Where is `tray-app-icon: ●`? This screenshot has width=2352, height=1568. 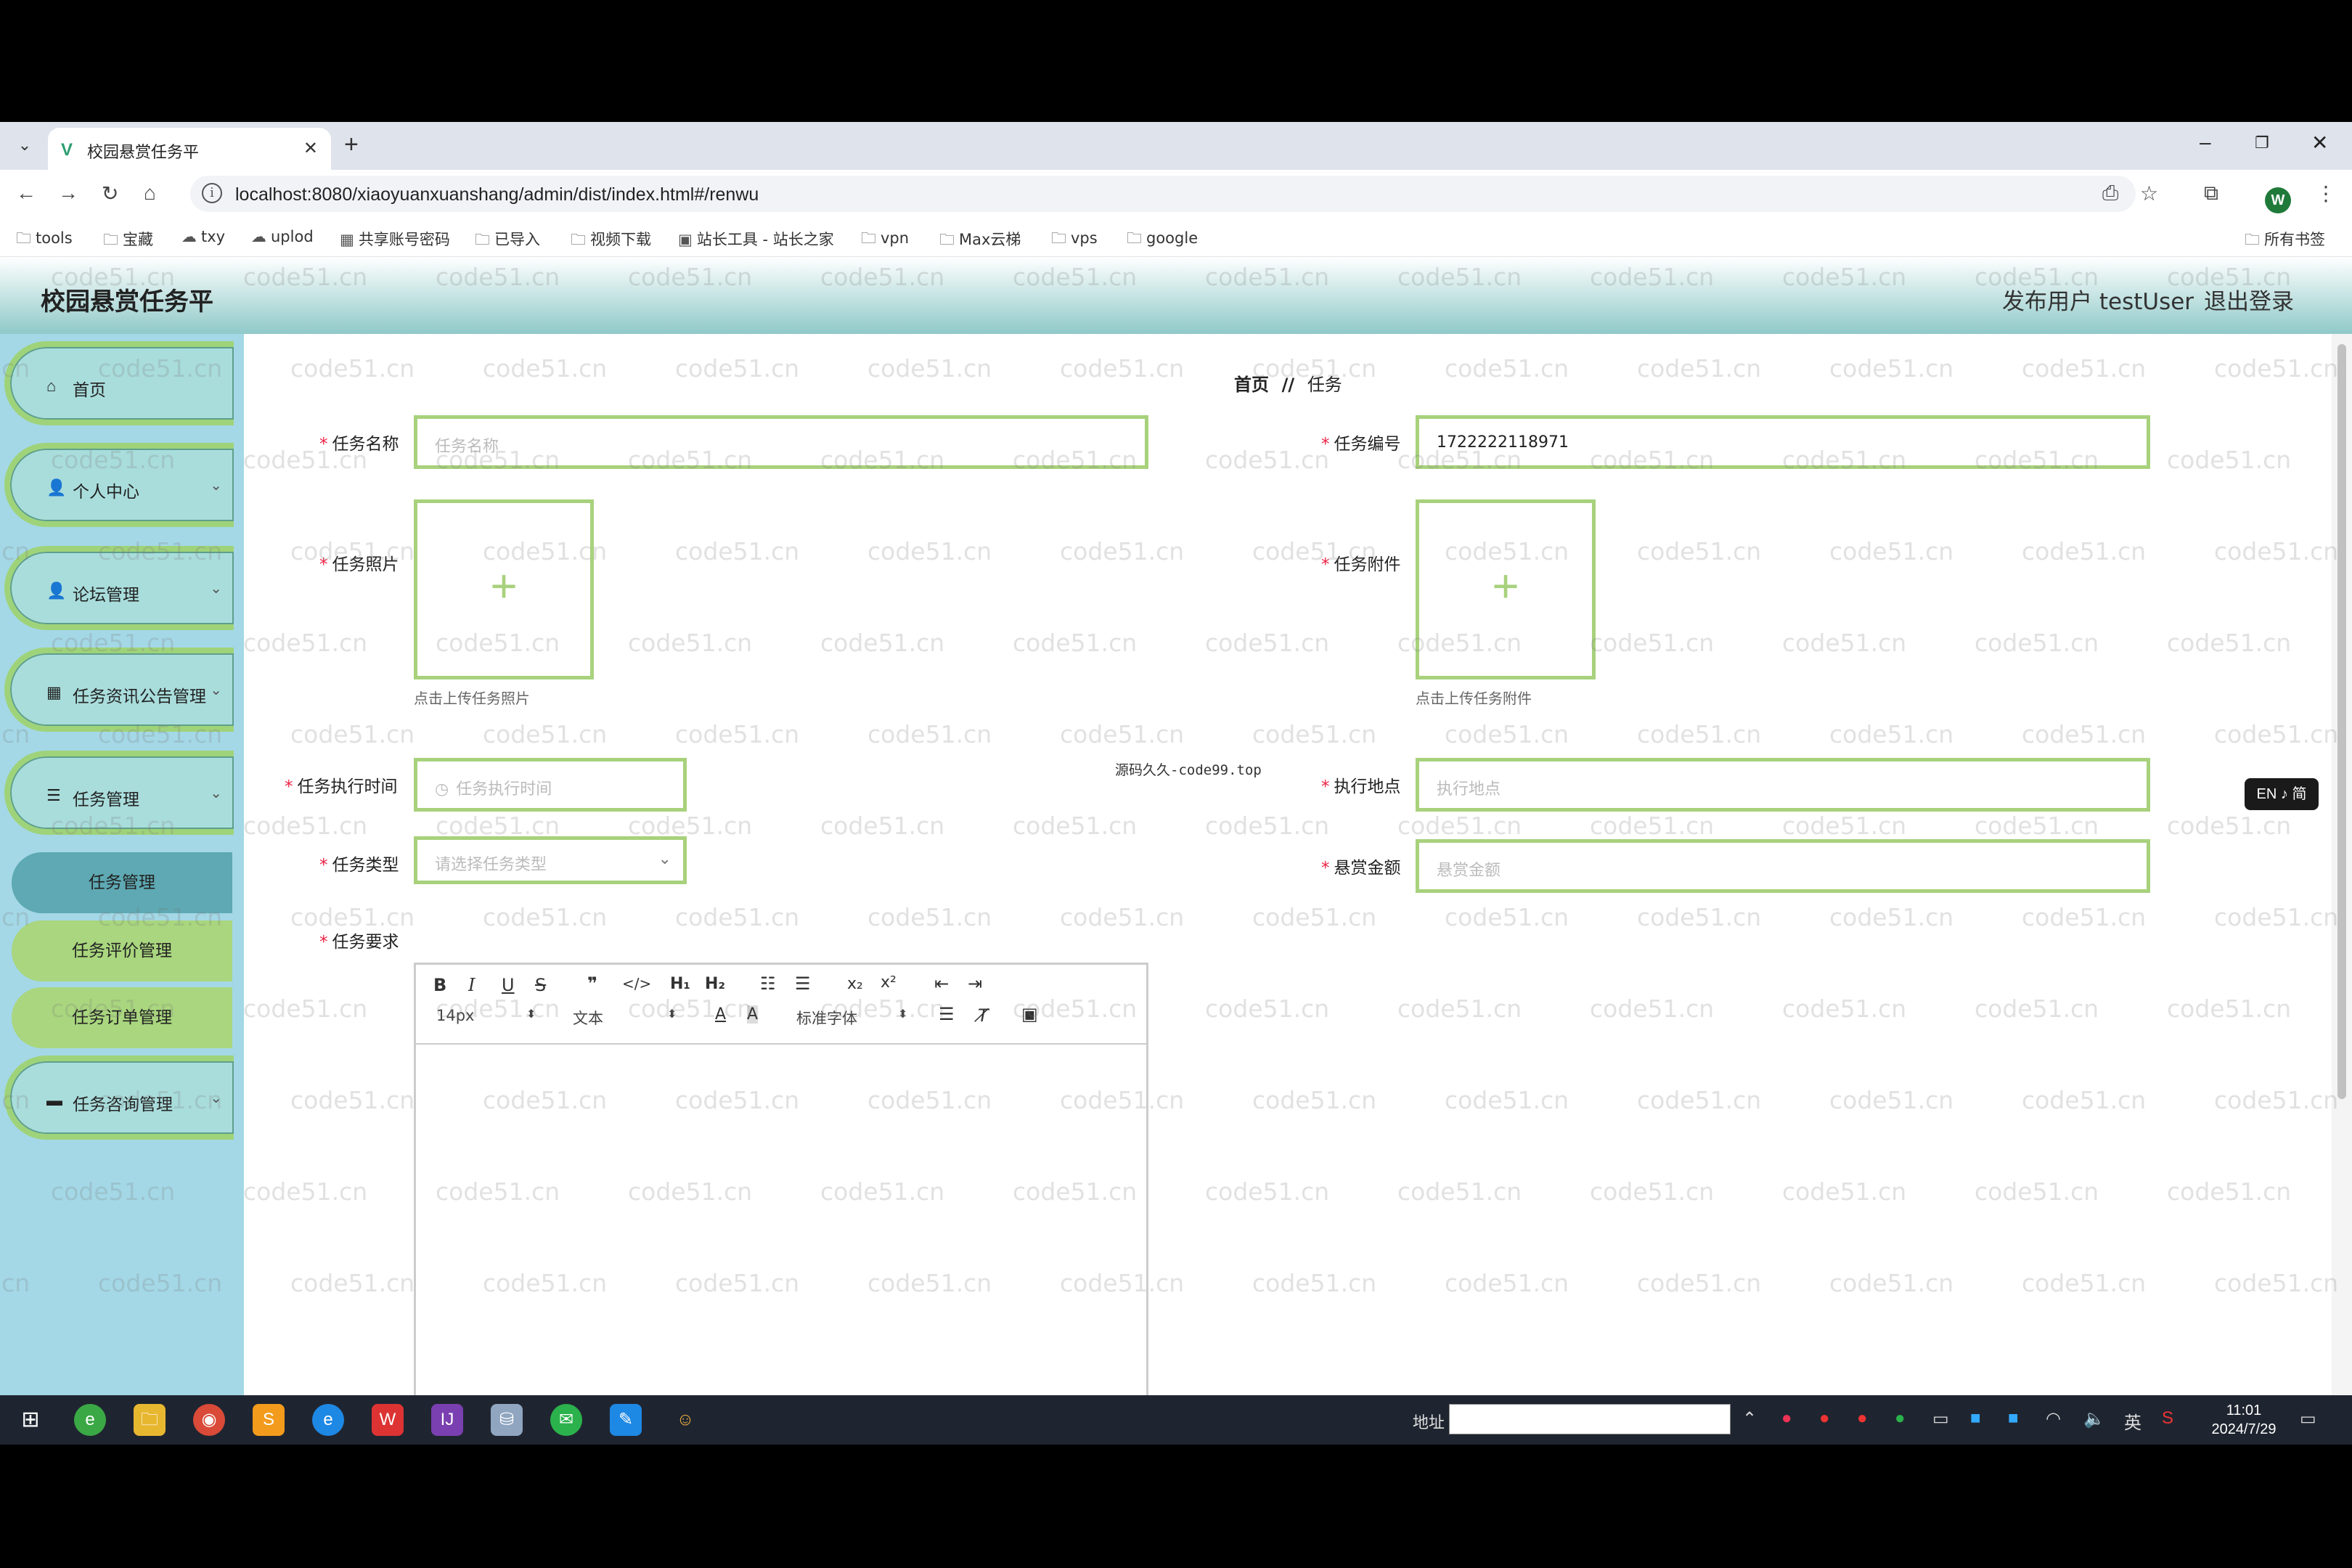 tray-app-icon: ● is located at coordinates (1786, 1419).